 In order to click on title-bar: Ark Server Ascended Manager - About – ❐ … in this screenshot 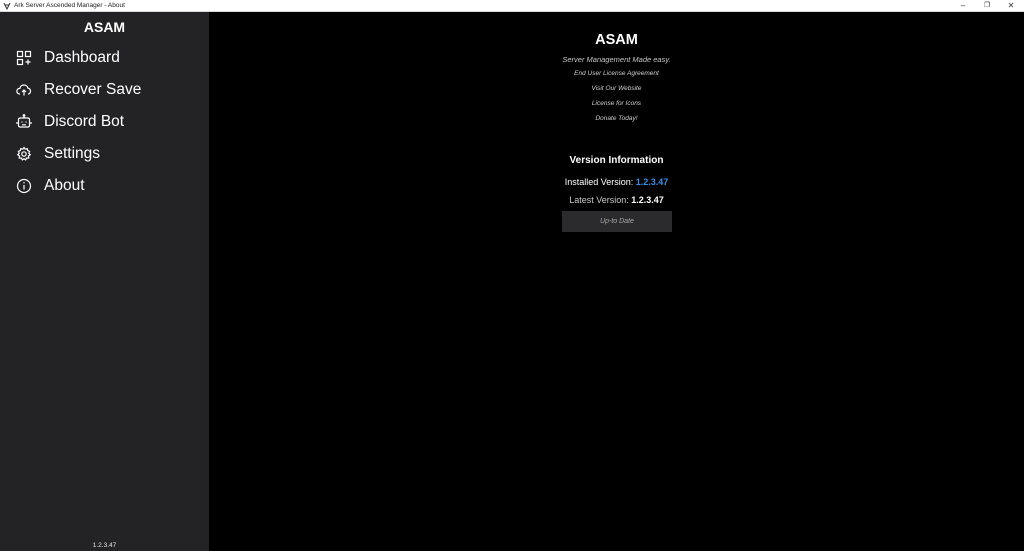, I will do `click(512, 6)`.